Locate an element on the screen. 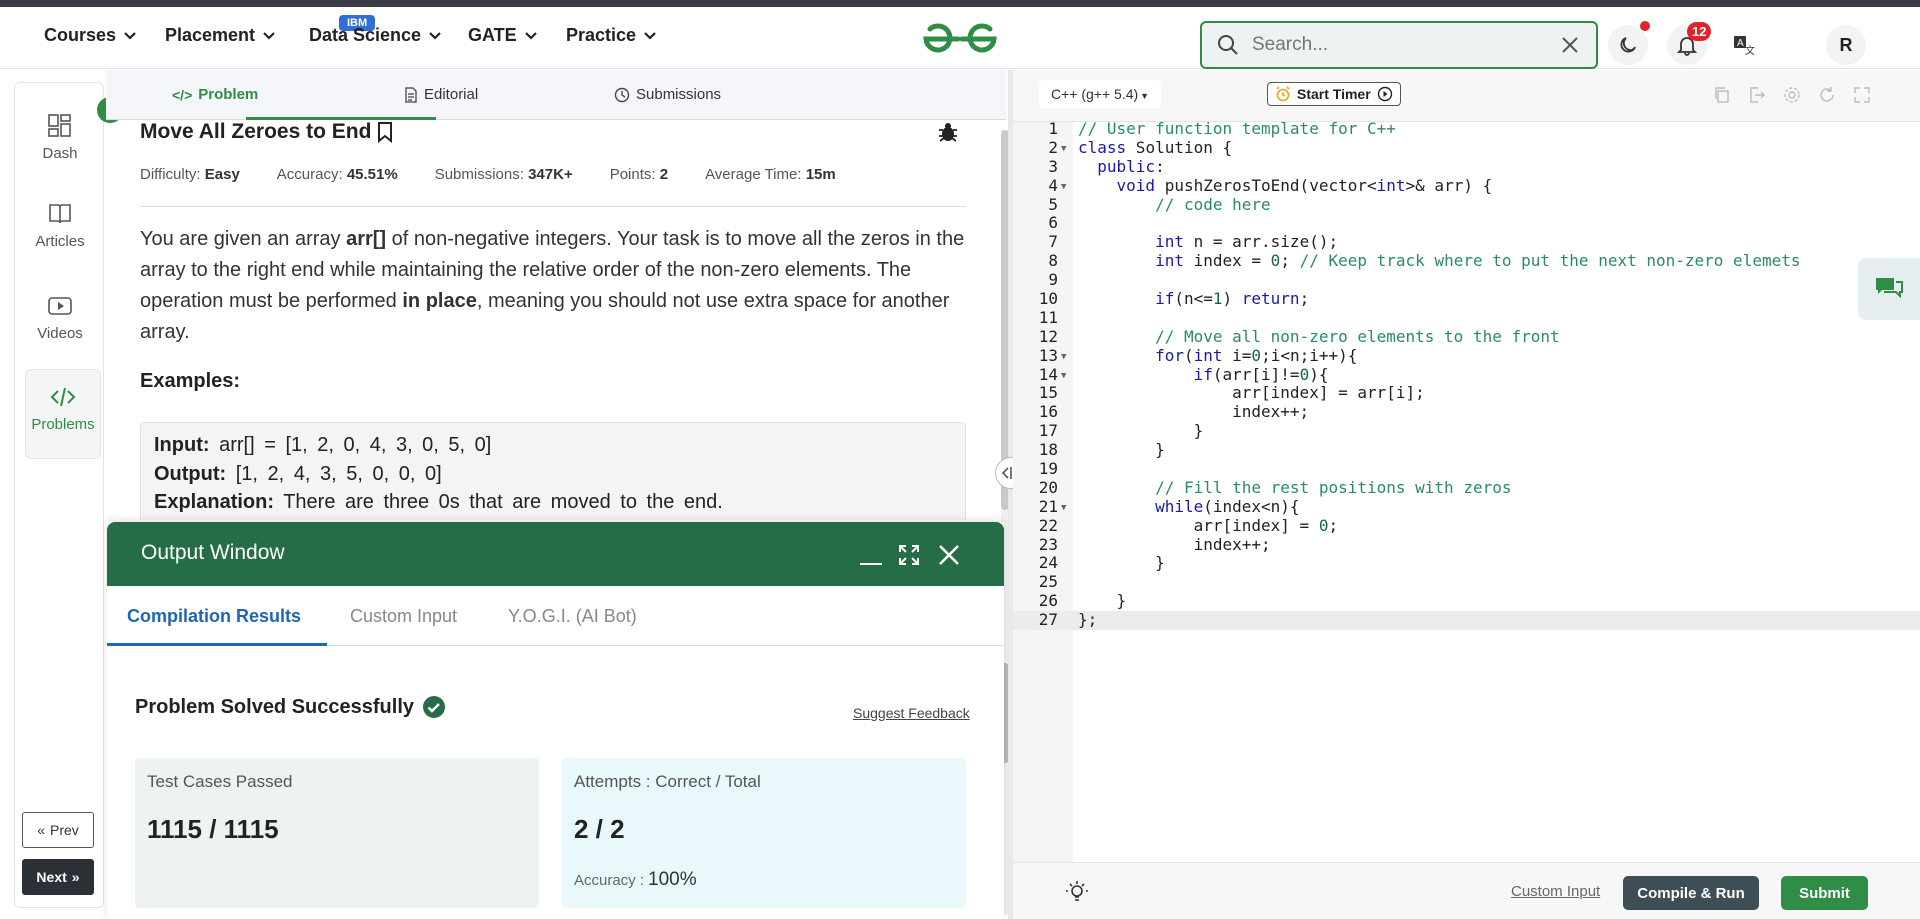  code-line: 23 index++; is located at coordinates (1466, 544).